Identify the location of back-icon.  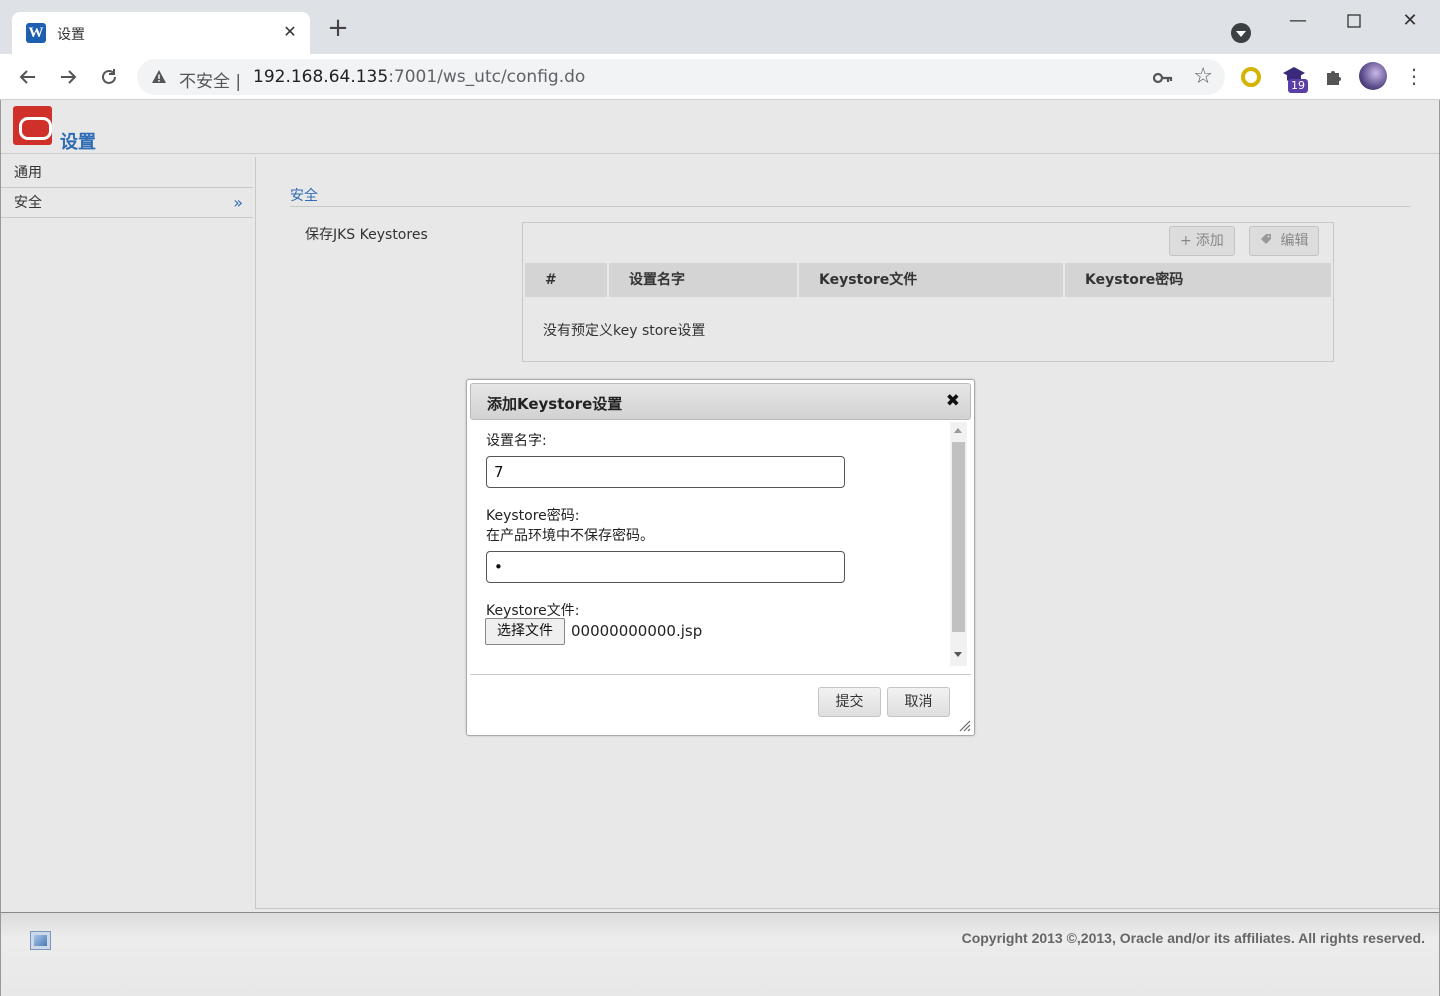
(28, 77).